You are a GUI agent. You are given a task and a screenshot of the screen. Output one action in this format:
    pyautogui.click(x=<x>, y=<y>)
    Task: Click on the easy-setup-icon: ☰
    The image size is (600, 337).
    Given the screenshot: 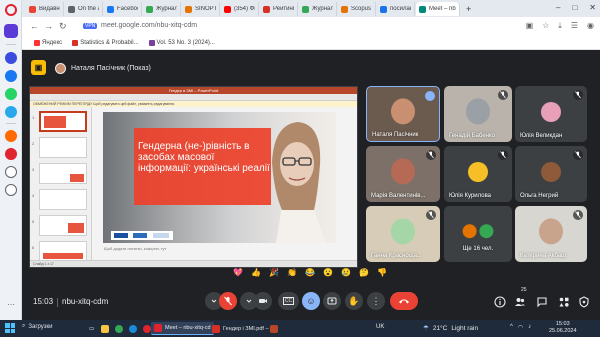 What is the action you would take?
    pyautogui.click(x=574, y=26)
    